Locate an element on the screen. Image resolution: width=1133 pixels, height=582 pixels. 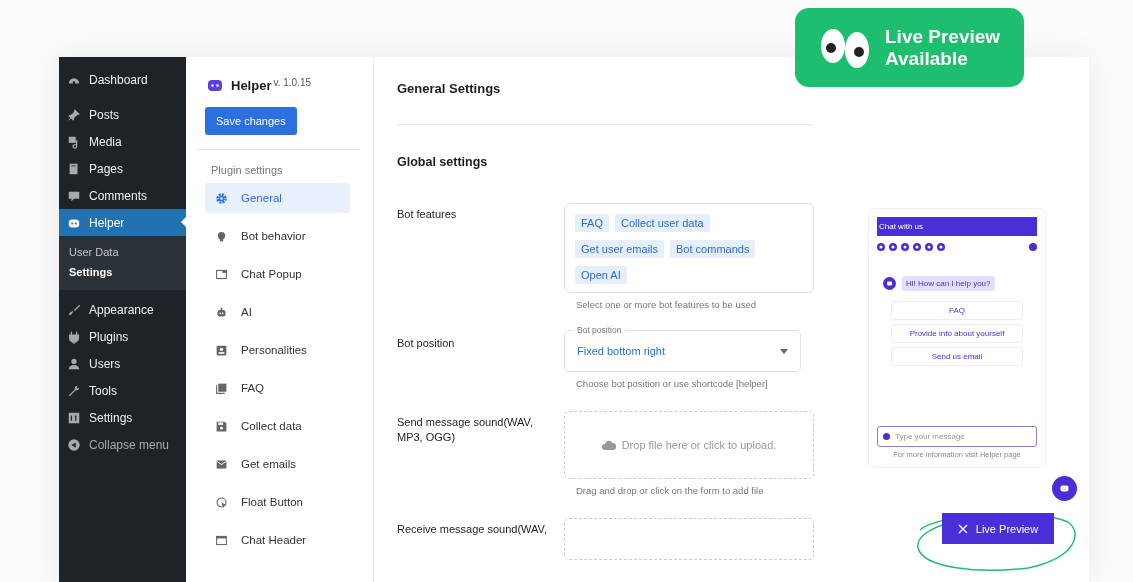
field-label: Send message sound(WAV, MP3, OGG) is located at coordinates (465, 430).